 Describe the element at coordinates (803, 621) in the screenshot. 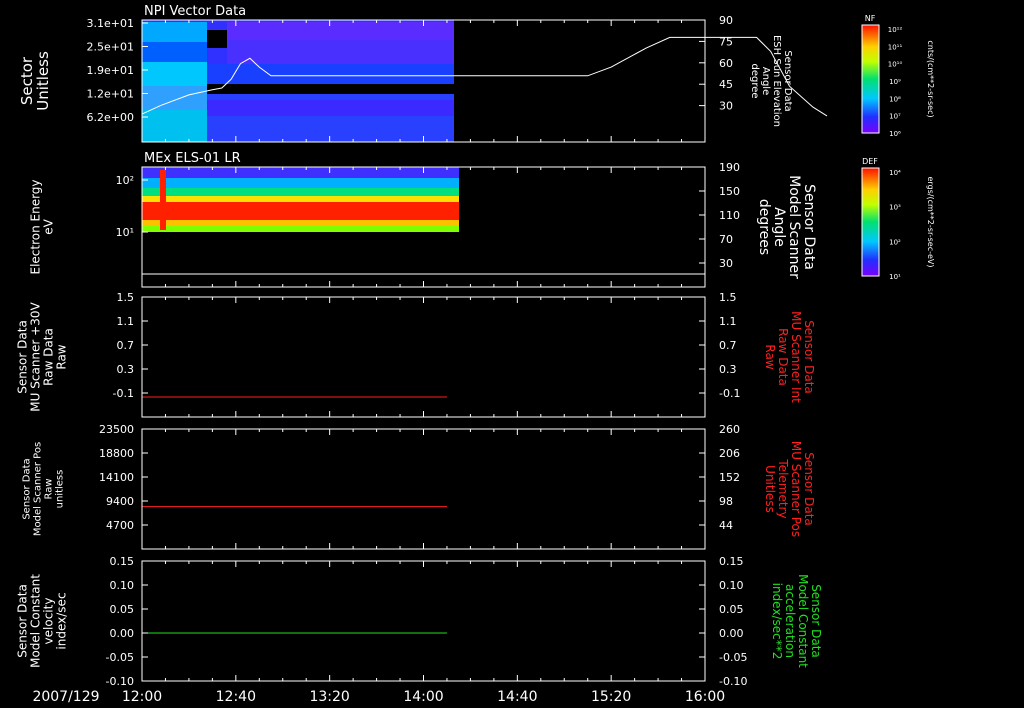

I see `right-axis-label: Model Constant` at that location.